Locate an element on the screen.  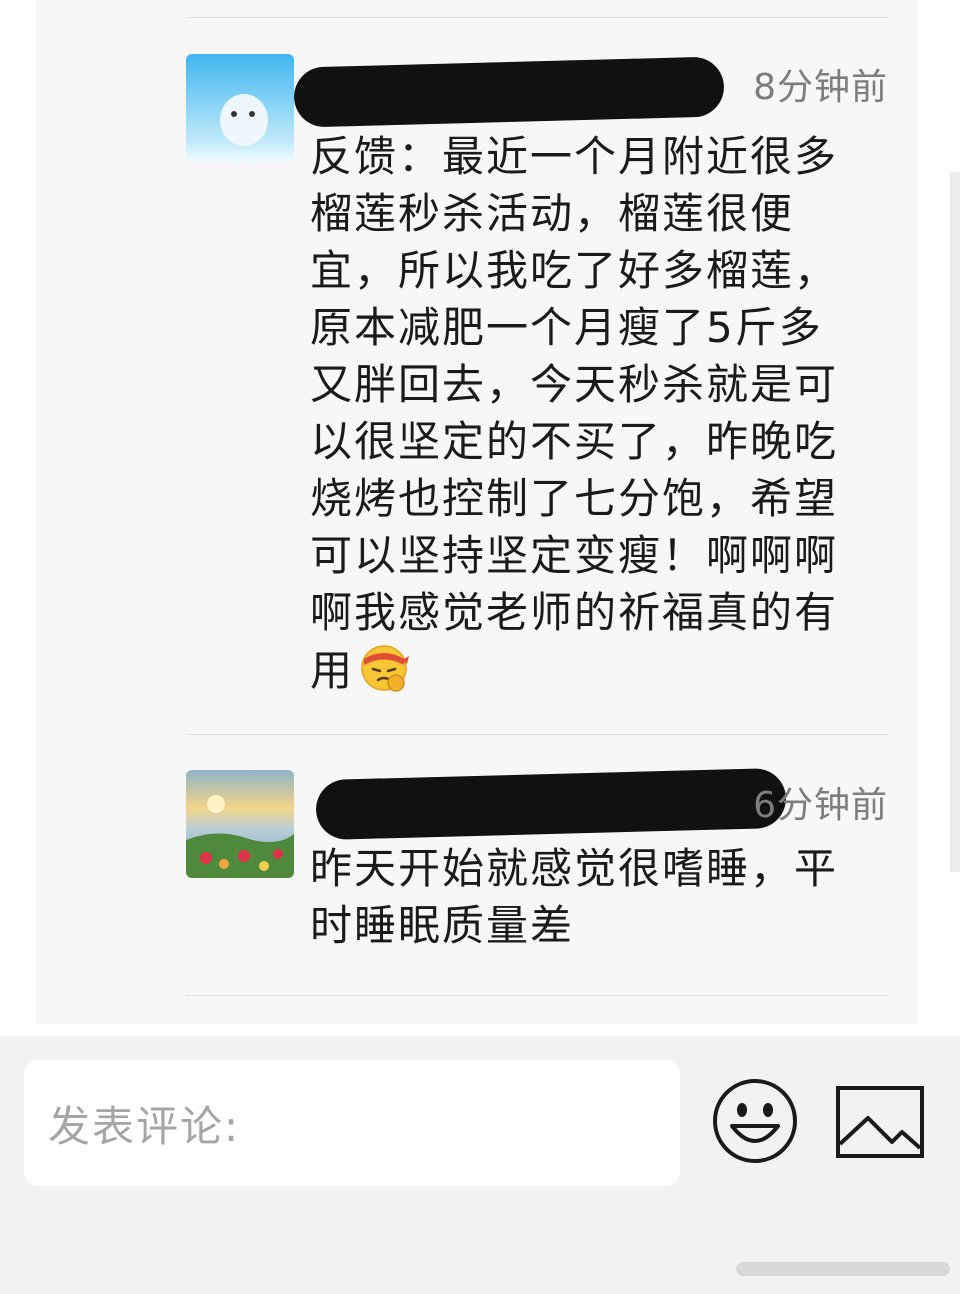
comment-line: 可以坚持坚定变瘦！啊啊啊 is located at coordinates (574, 555).